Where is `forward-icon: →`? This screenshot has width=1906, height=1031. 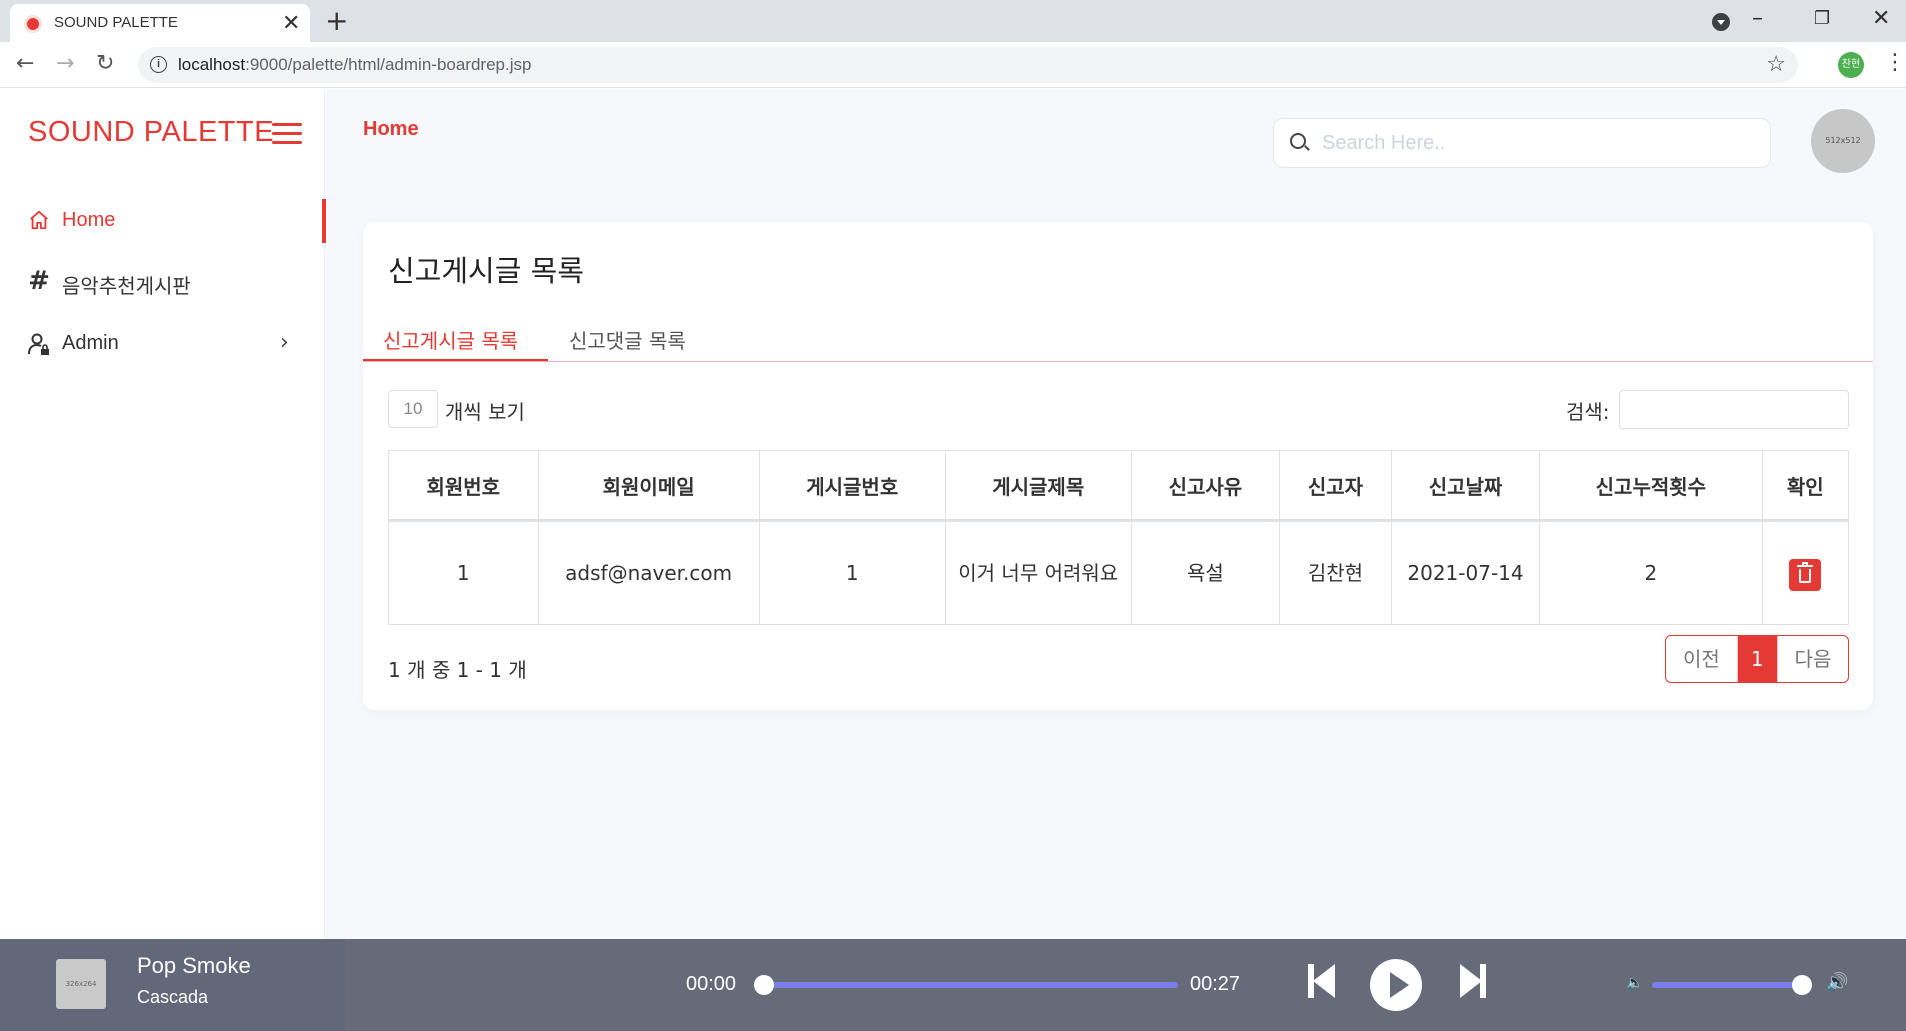 forward-icon: → is located at coordinates (65, 63).